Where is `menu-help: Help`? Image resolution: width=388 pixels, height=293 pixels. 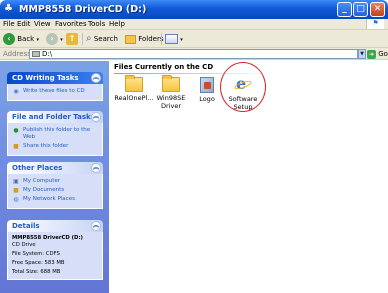
menu-help: Help is located at coordinates (117, 24).